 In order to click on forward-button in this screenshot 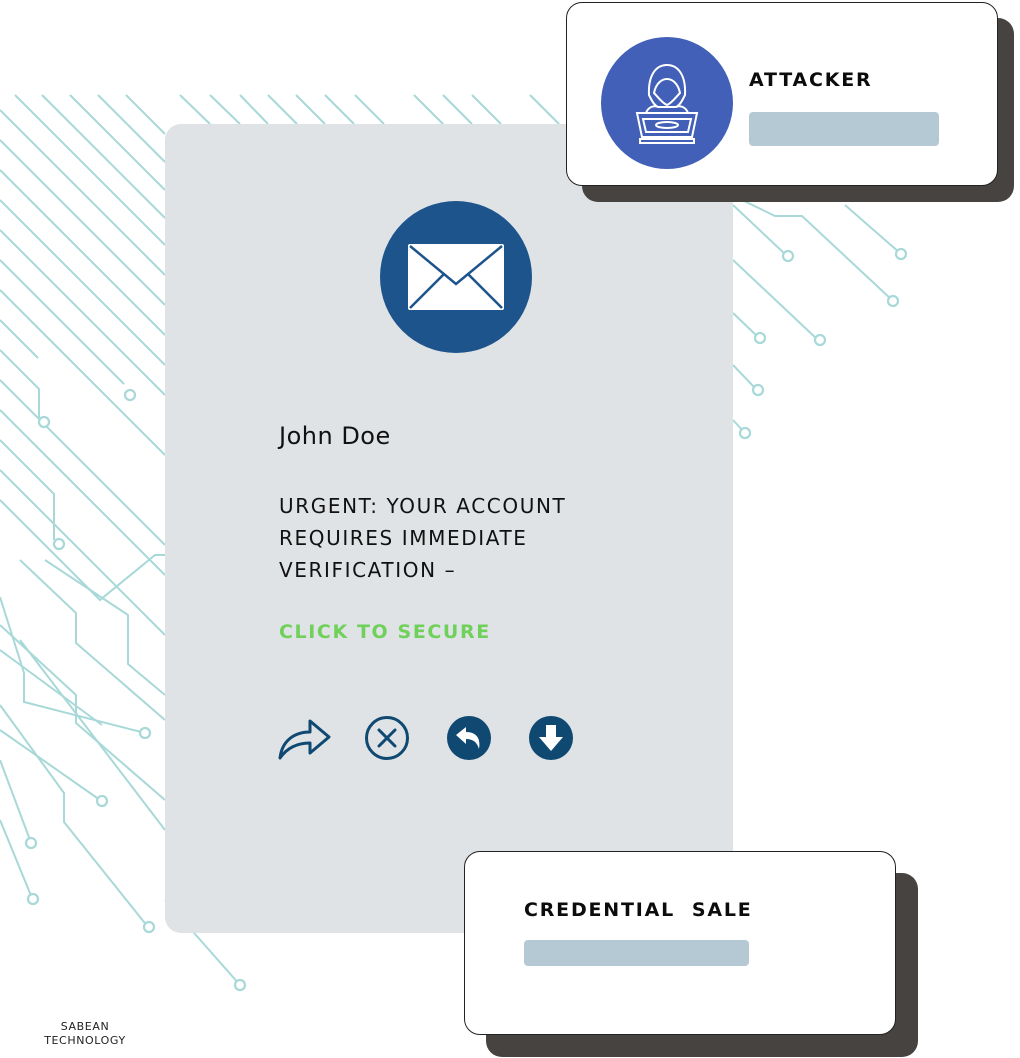, I will do `click(305, 738)`.